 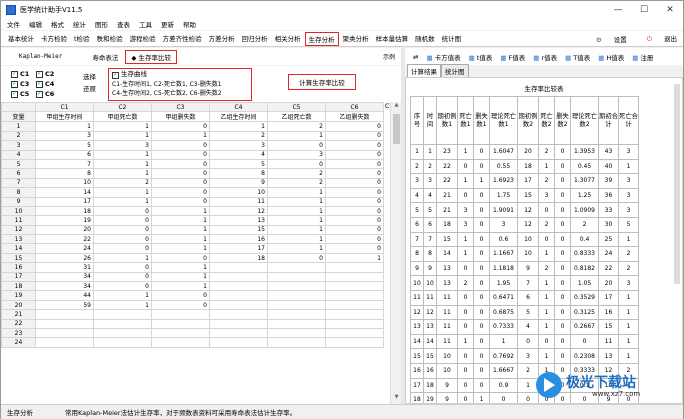 I want to click on menu-item: 工具, so click(x=145, y=24).